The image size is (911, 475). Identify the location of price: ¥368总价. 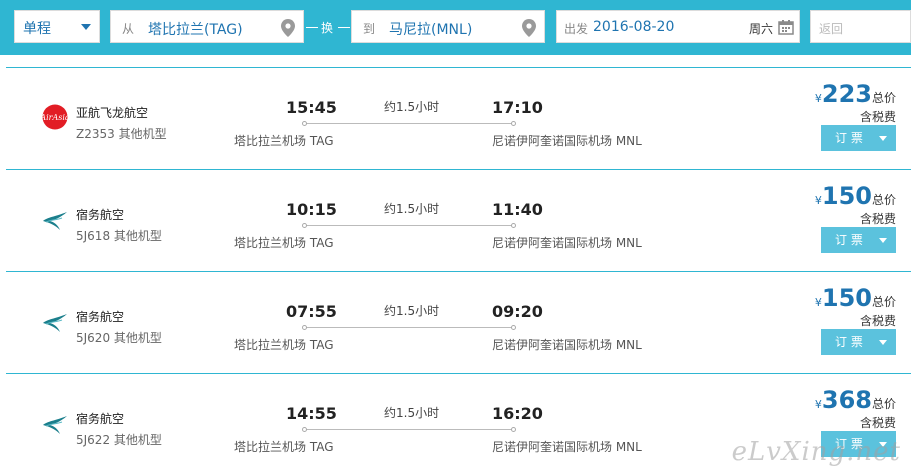
(855, 400).